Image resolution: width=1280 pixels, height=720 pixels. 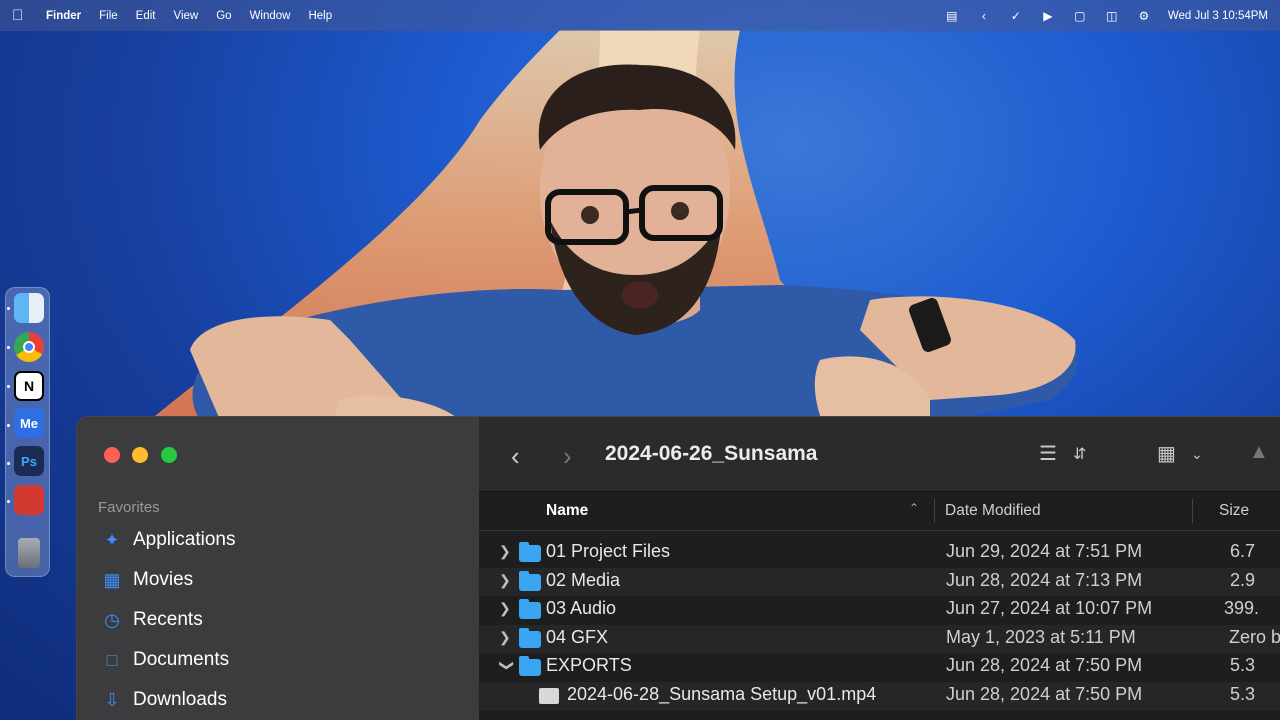 What do you see at coordinates (711, 453) in the screenshot?
I see `window-title: 2024-06-26_Sunsama` at bounding box center [711, 453].